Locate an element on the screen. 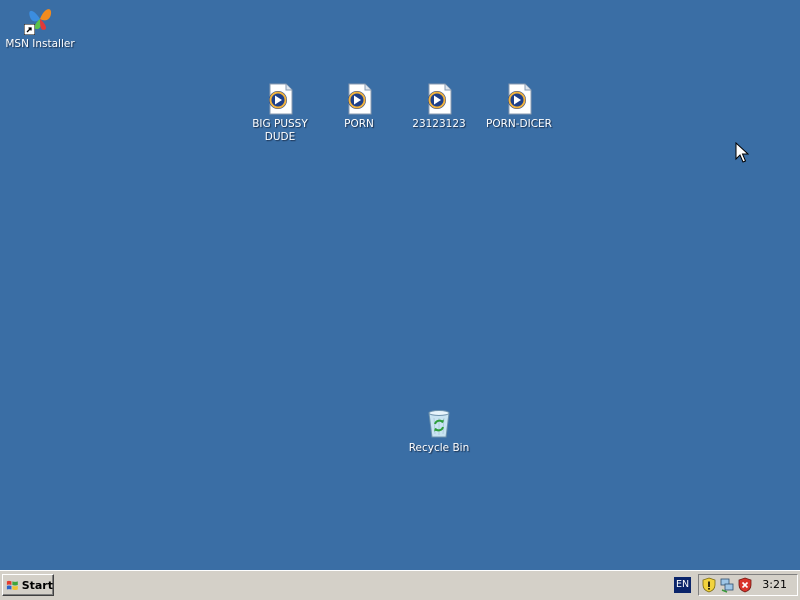  desktop-icon-label: PORN-DICER is located at coordinates (519, 124).